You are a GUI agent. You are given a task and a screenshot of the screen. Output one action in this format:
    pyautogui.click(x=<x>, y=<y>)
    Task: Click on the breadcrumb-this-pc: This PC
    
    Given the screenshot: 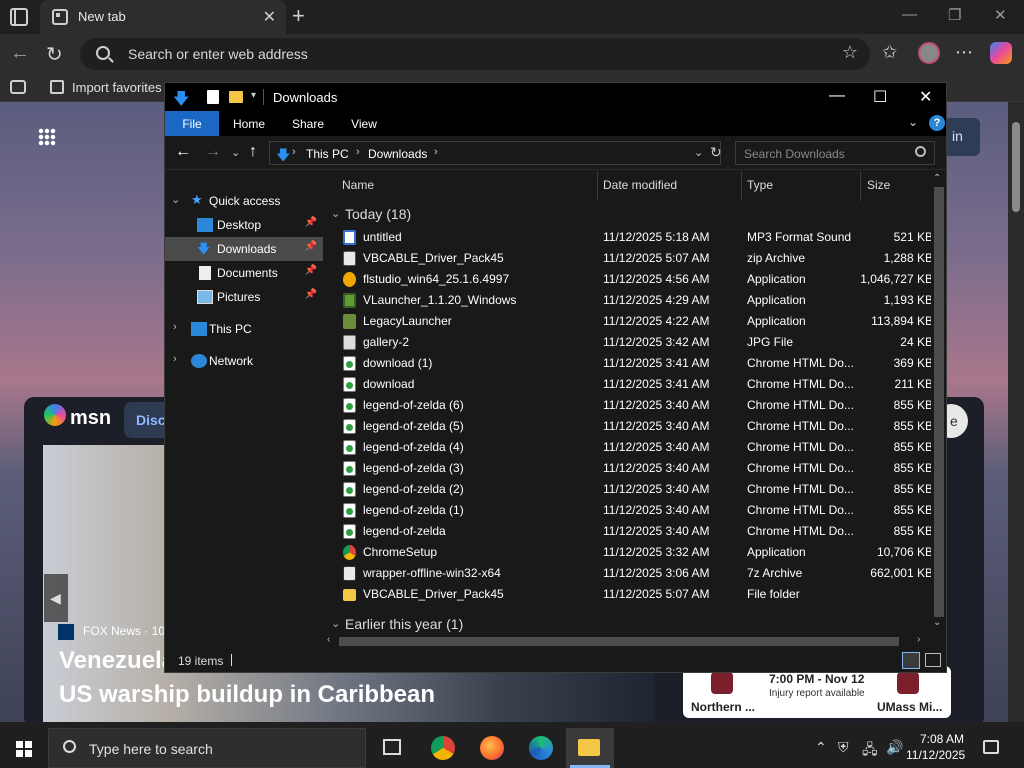 What is the action you would take?
    pyautogui.click(x=327, y=154)
    